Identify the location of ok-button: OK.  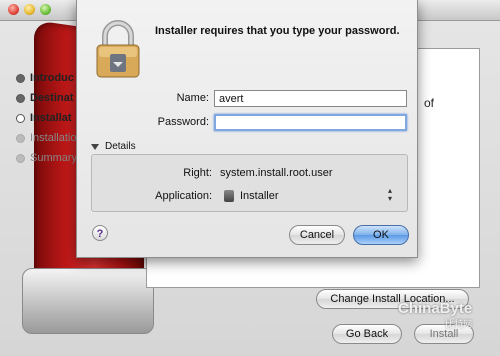
(381, 235).